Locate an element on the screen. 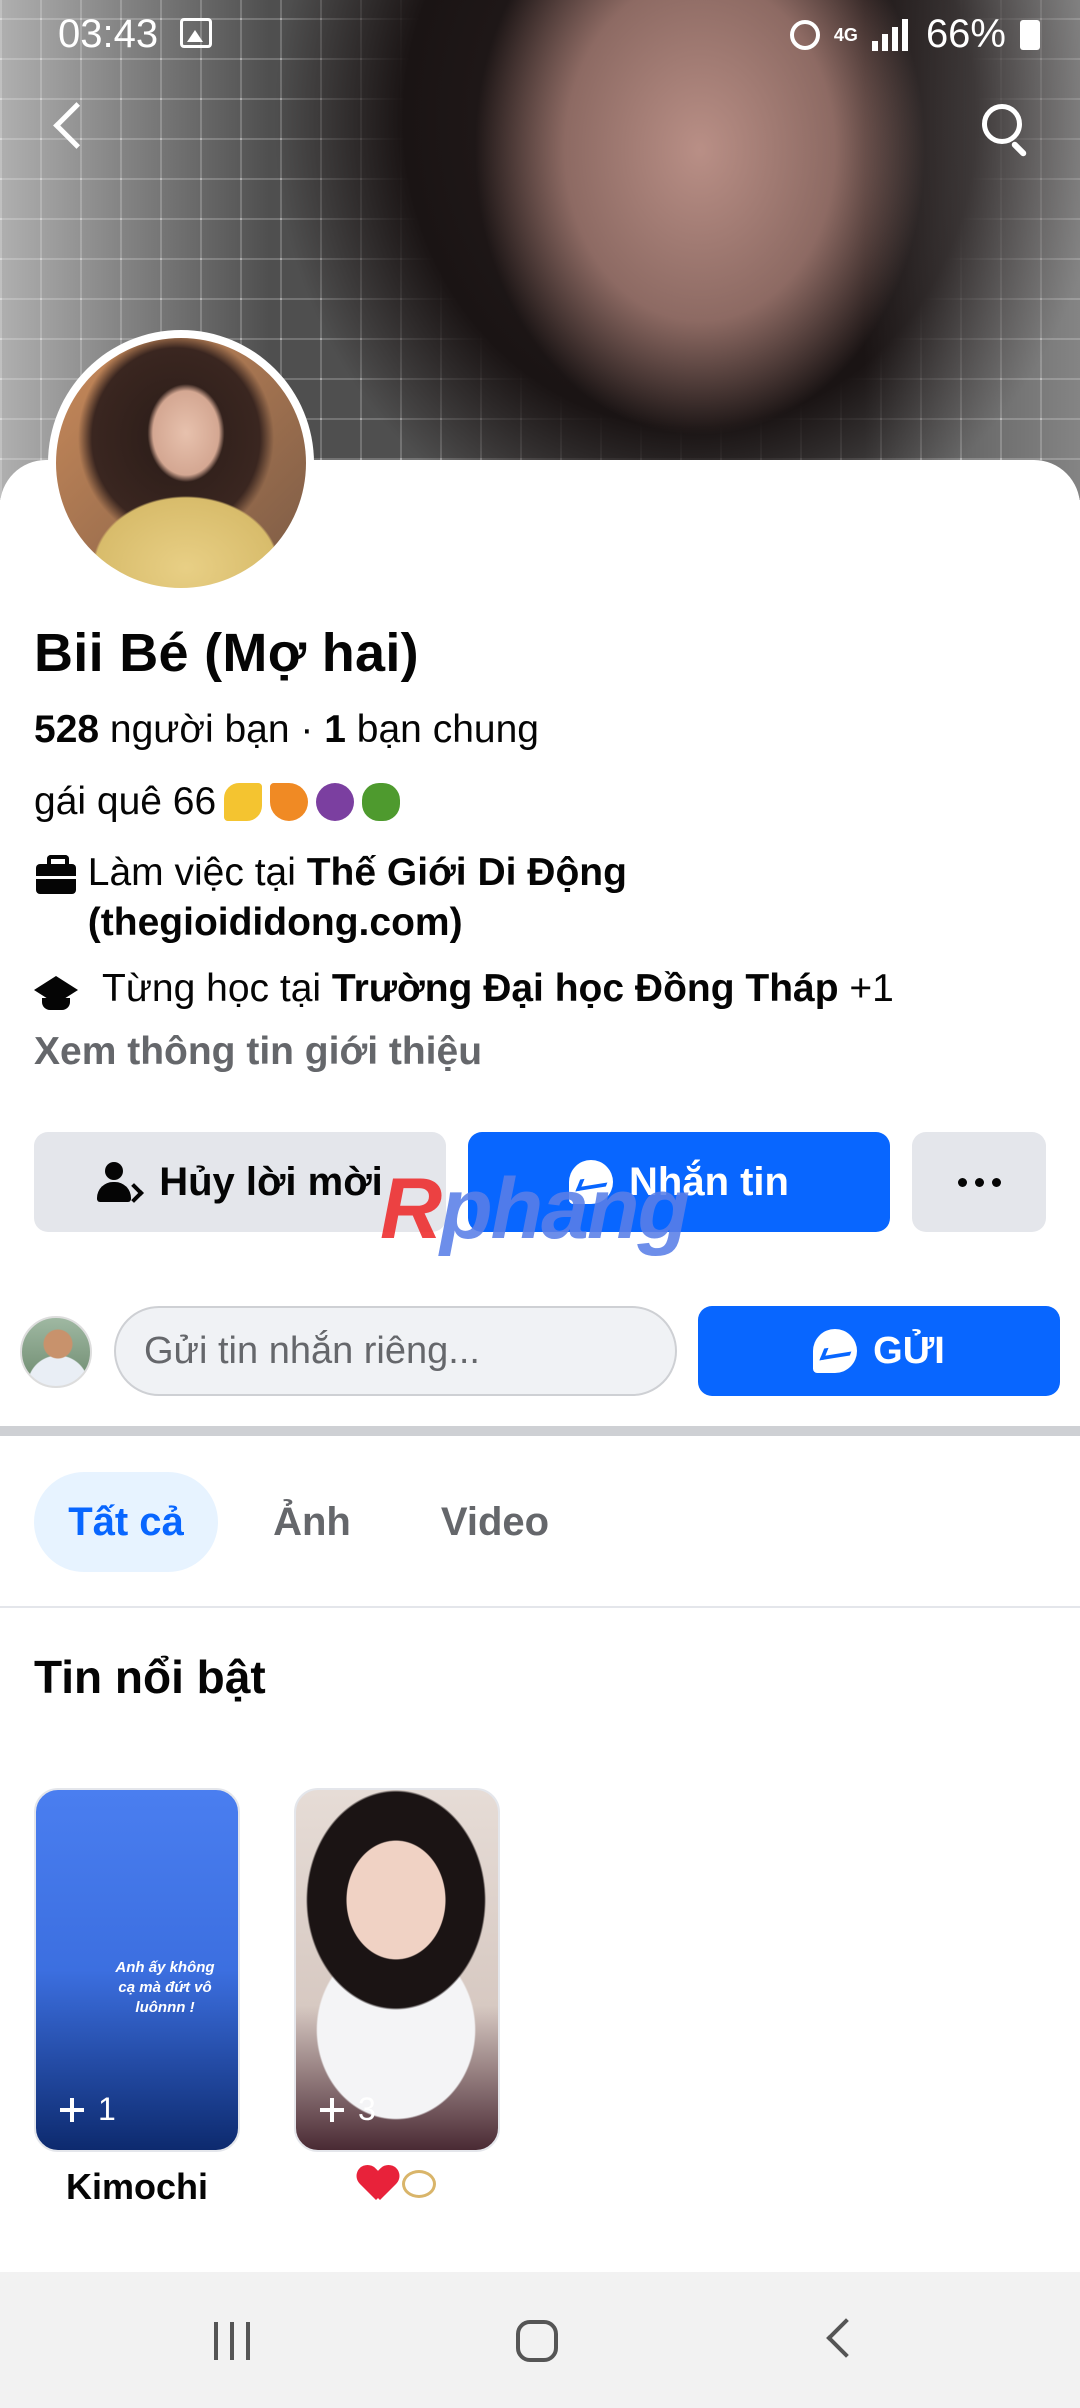  watermark-r: R is located at coordinates (411, 1209).